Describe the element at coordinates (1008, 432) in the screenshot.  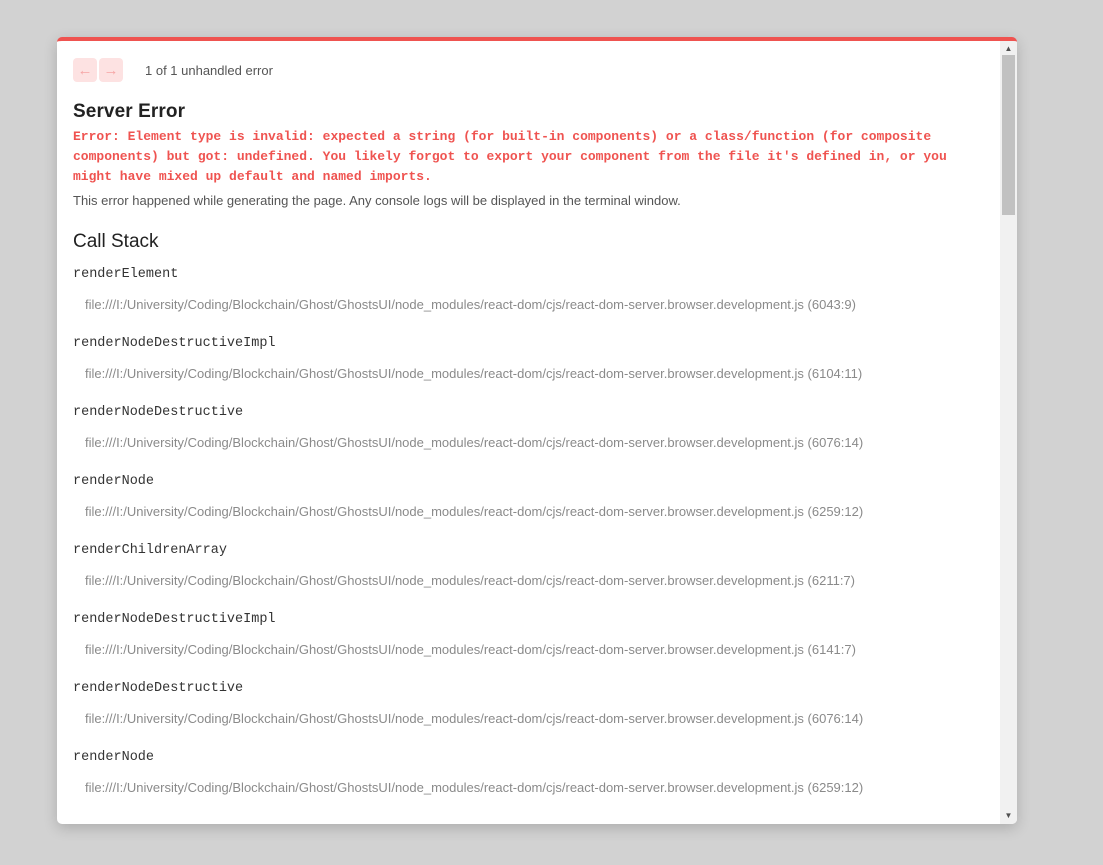
I see `vertical-scrollbar: ▲ ▼` at that location.